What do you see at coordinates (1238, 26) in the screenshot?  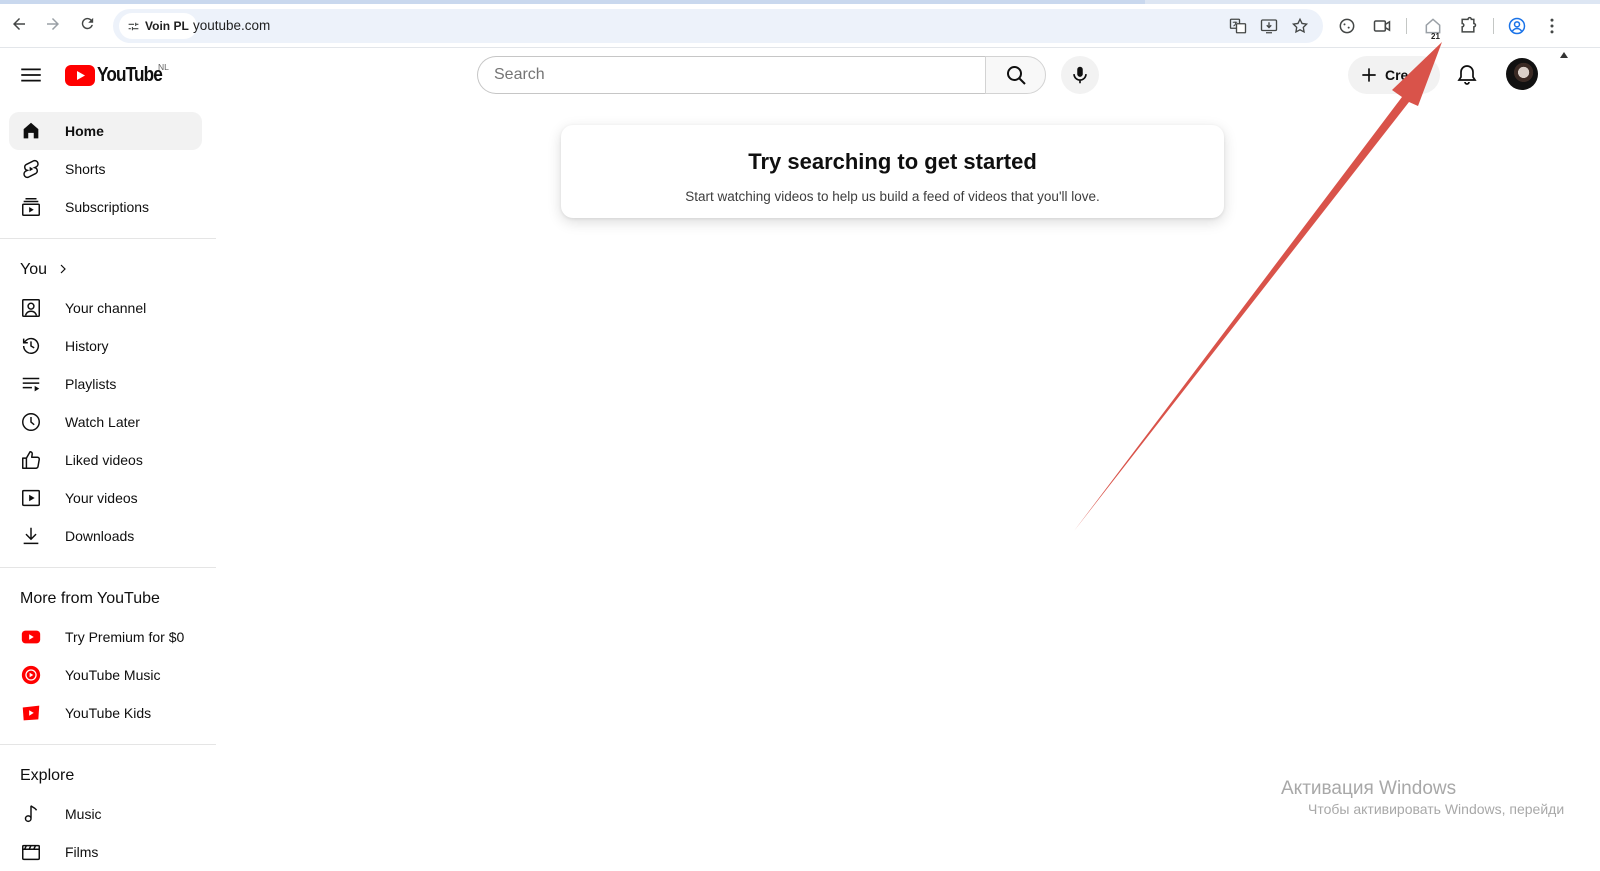 I see `translate-icon` at bounding box center [1238, 26].